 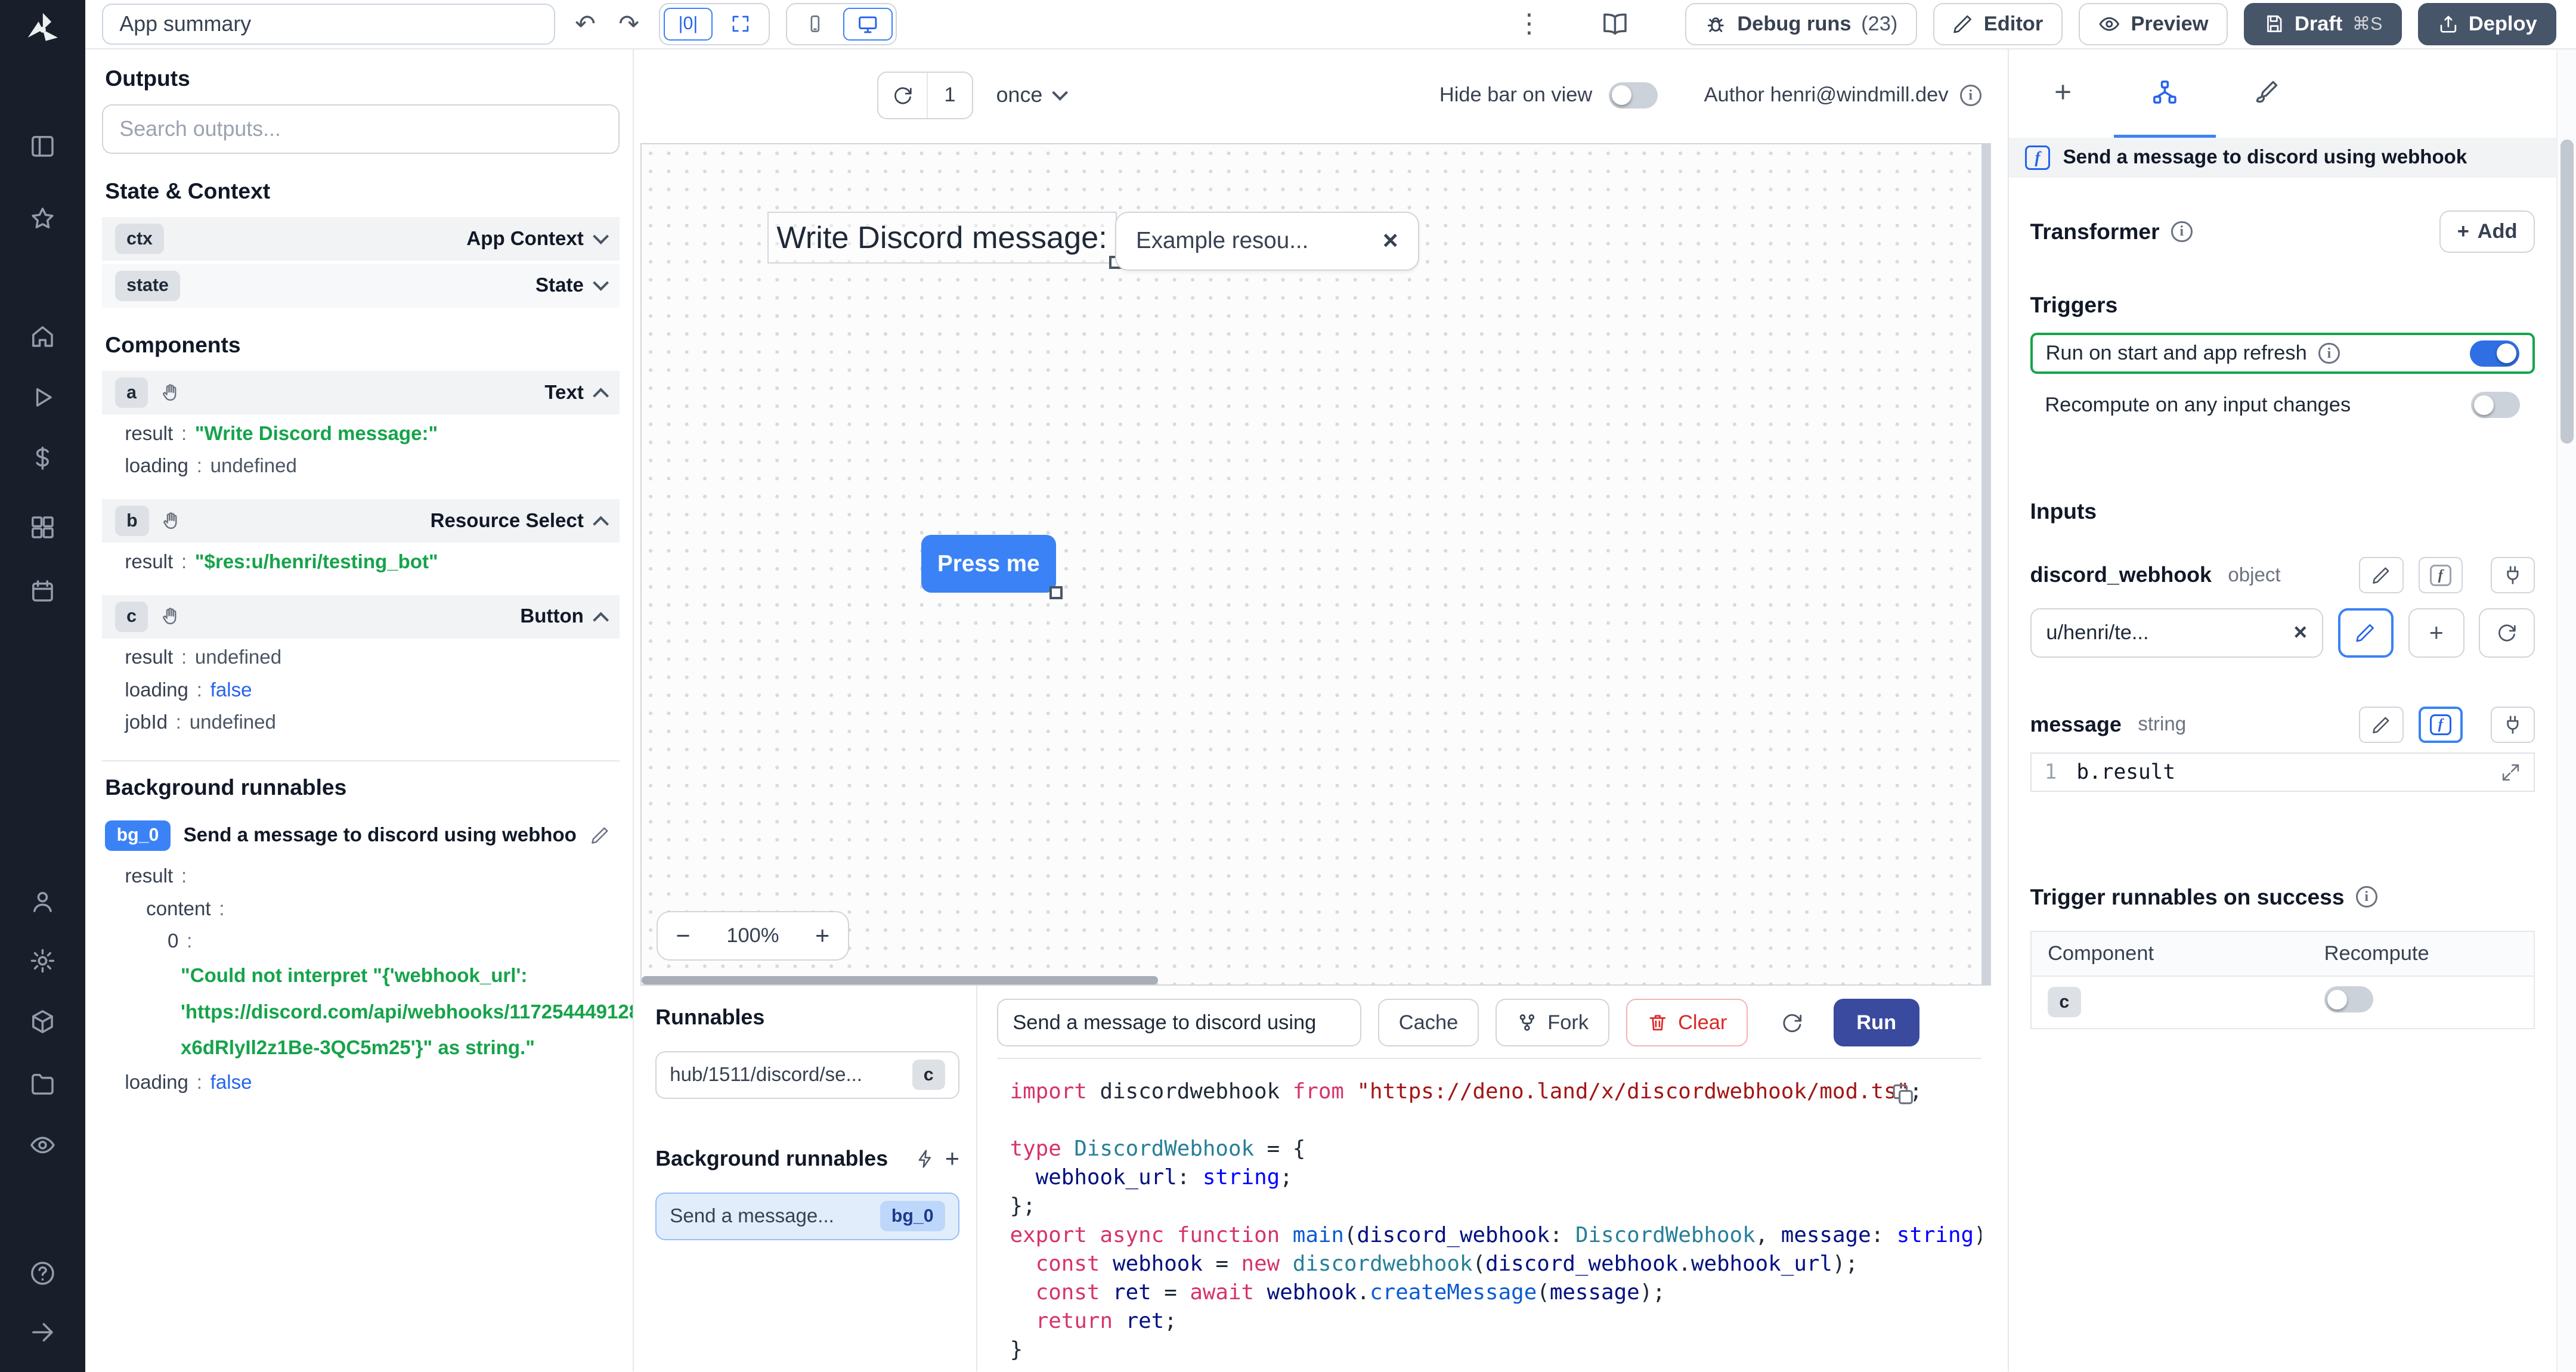 I want to click on resources-package-icon, so click(x=43, y=1022).